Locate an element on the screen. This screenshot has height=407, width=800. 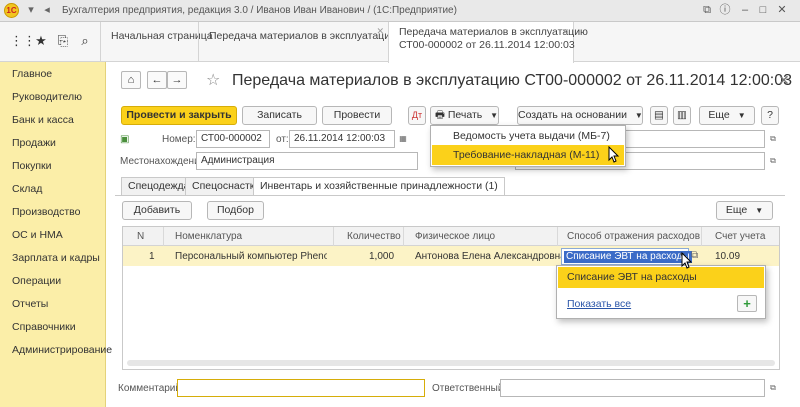
dt-kt-icon: Дт is located at coordinates (417, 115).